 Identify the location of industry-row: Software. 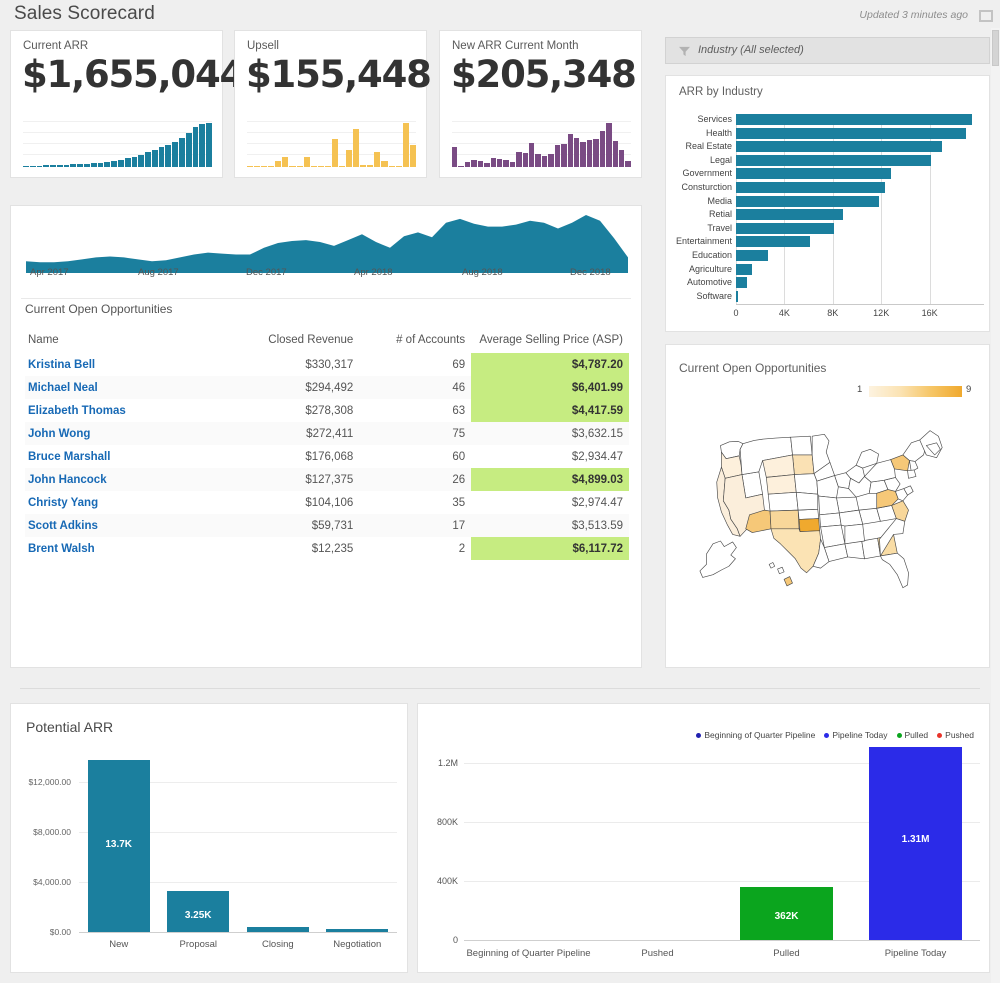
(825, 296).